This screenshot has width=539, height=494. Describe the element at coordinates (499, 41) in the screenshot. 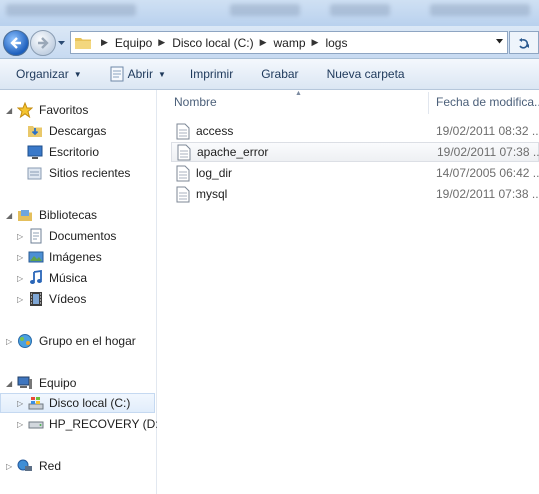

I see `address-dropdown-icon` at that location.